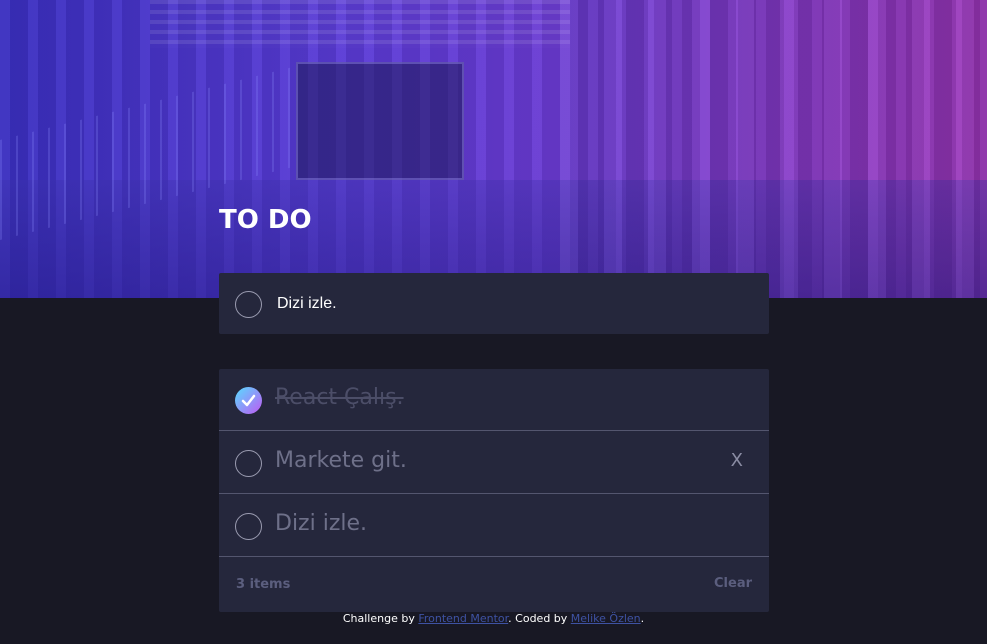 This screenshot has height=644, width=987. Describe the element at coordinates (494, 585) in the screenshot. I see `list-footer: 3 items Clear` at that location.